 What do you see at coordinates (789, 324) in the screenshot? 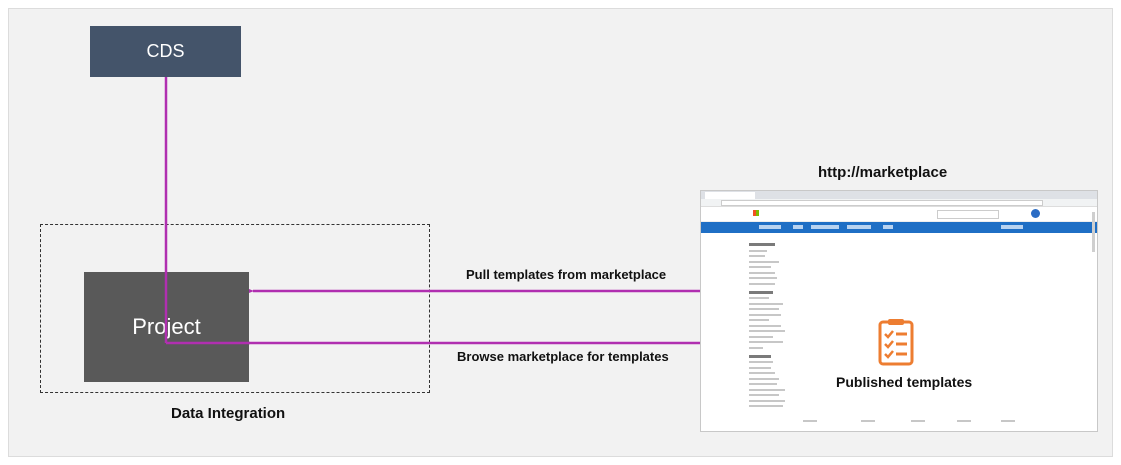
I see `marketplace-filter-sidebar` at bounding box center [789, 324].